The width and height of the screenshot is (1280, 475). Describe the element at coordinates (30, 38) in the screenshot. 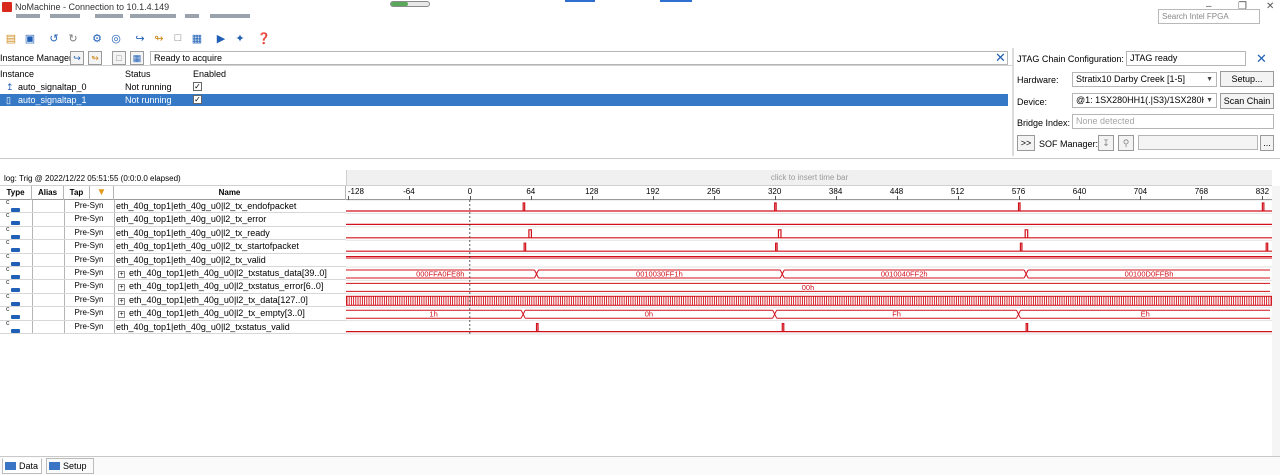

I see `save-icon: ▣` at that location.